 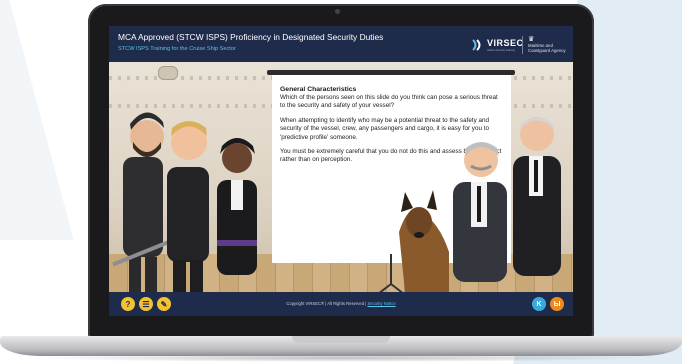 What do you see at coordinates (141, 202) in the screenshot?
I see `bearded-man-character` at bounding box center [141, 202].